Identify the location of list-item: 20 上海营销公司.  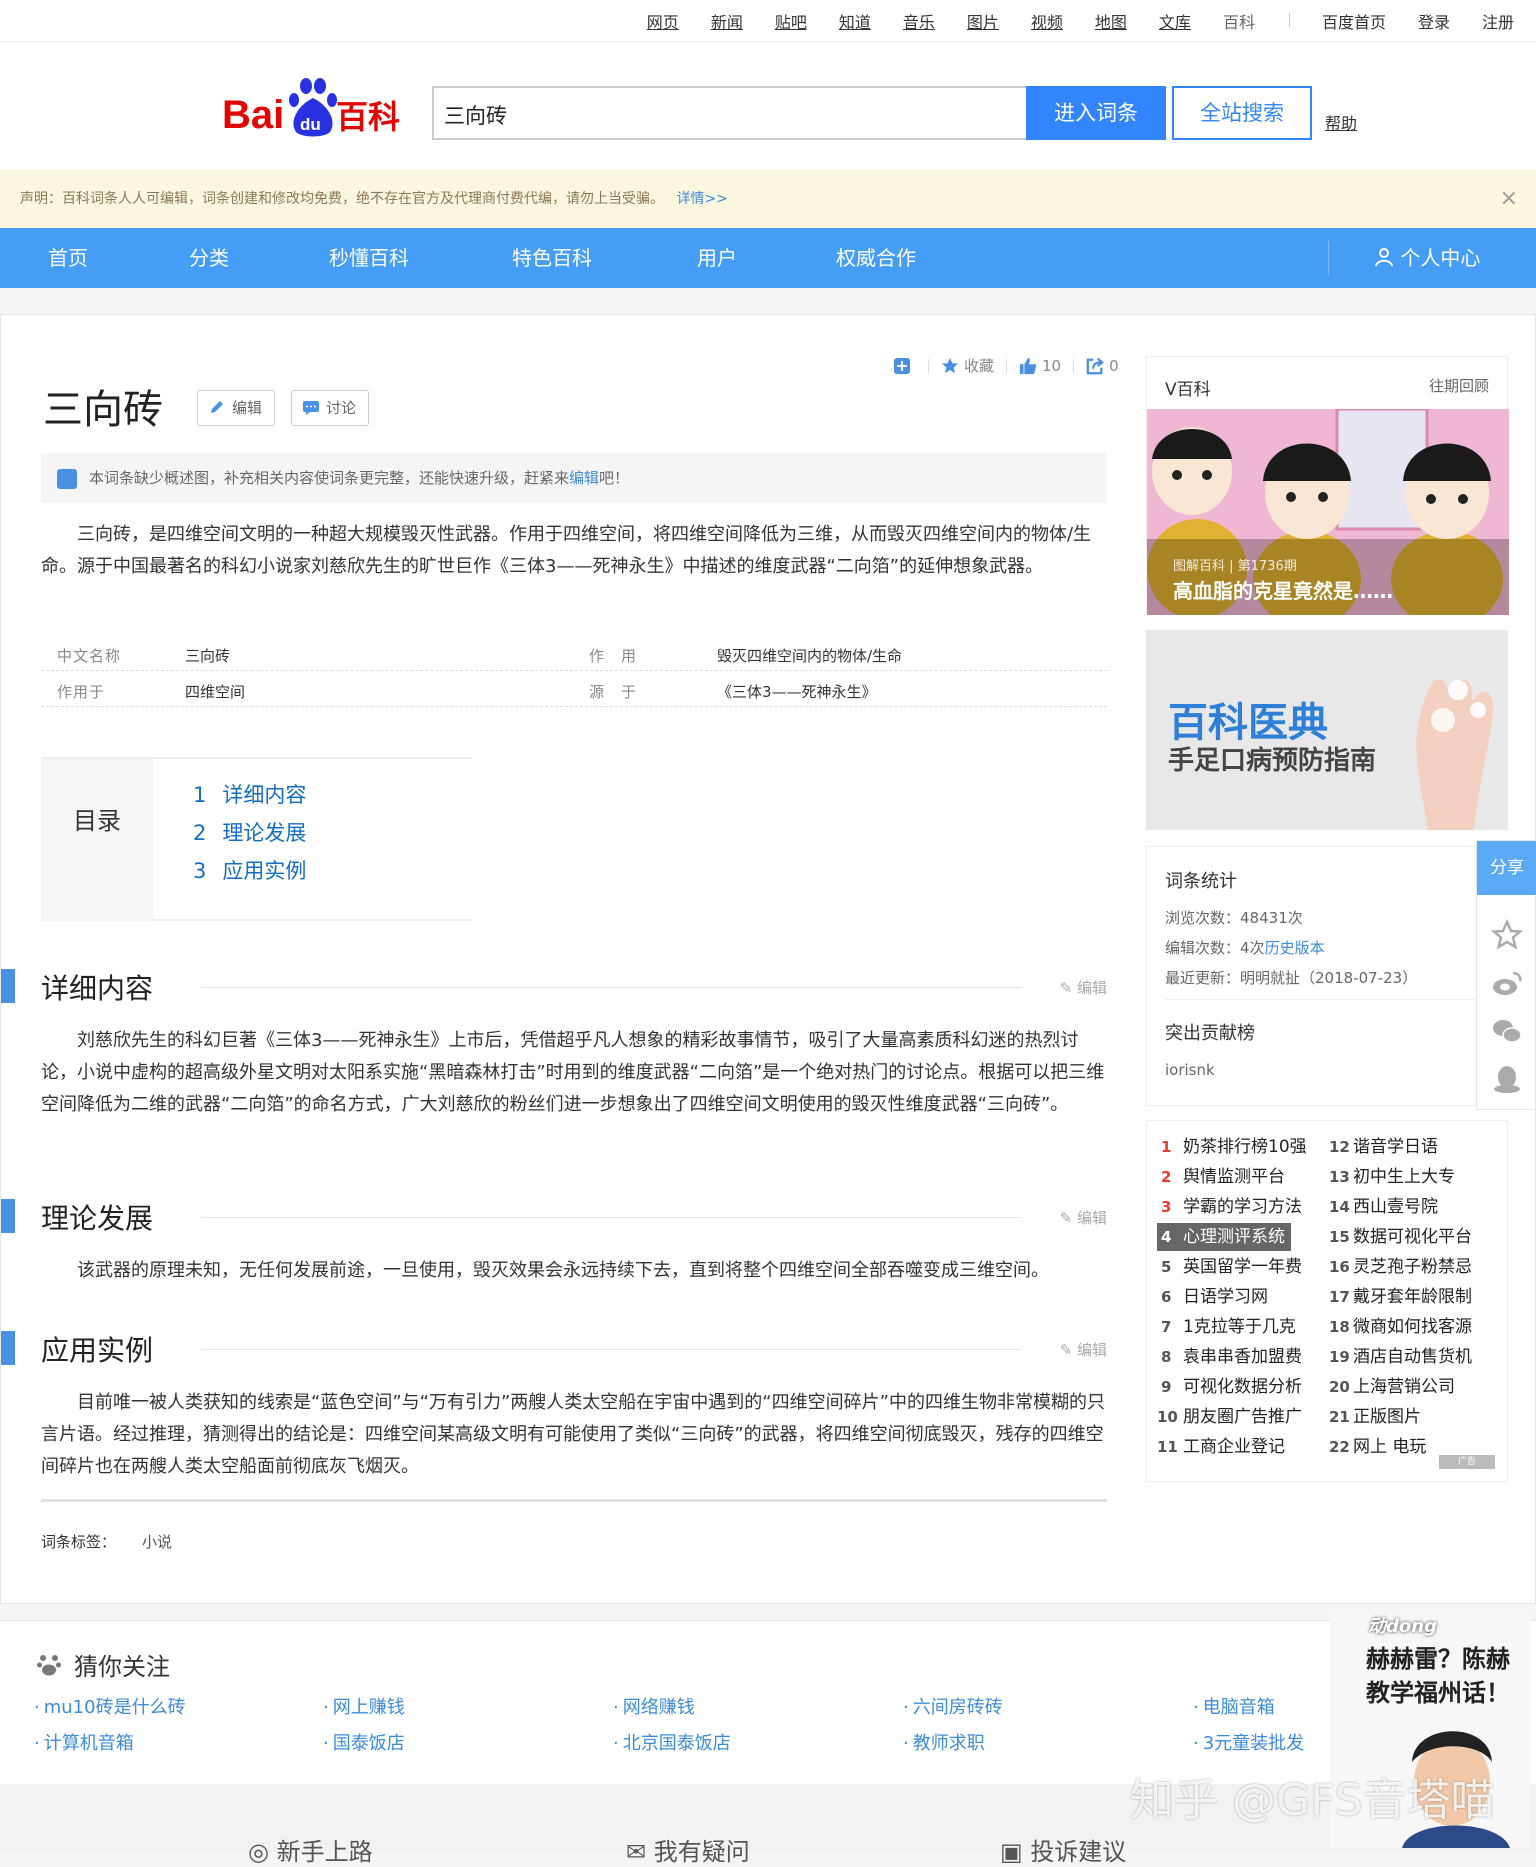
(1392, 1387).